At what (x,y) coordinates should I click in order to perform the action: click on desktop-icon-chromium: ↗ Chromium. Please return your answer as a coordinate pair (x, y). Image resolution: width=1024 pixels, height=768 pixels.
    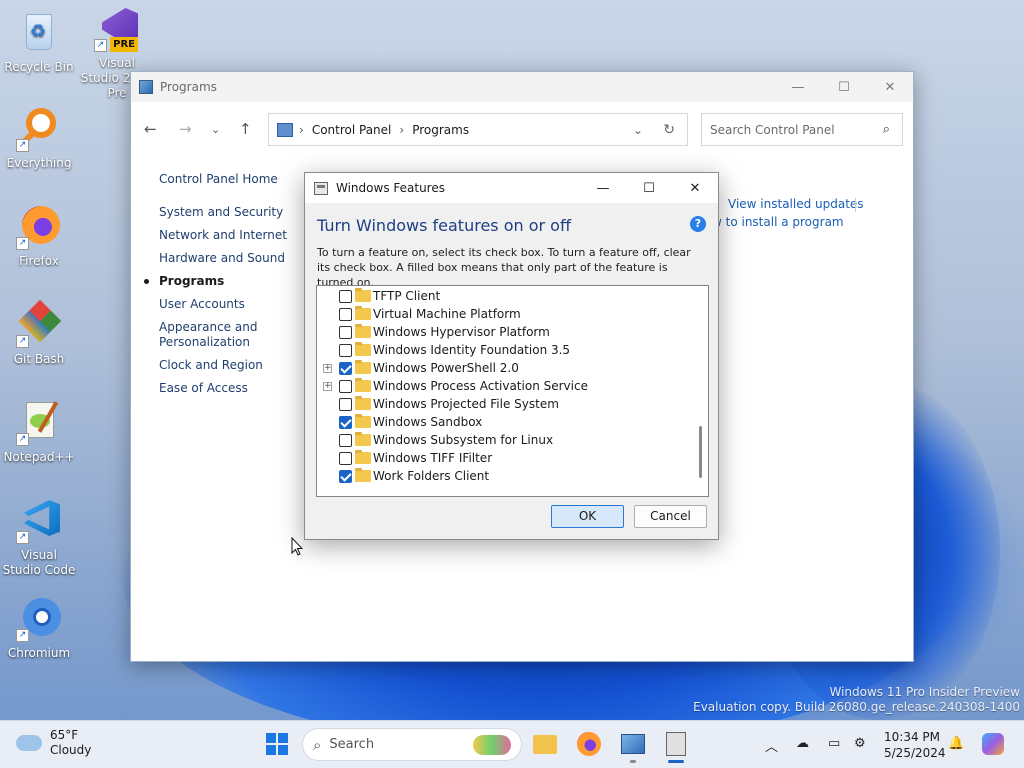
    Looking at the image, I should click on (39, 628).